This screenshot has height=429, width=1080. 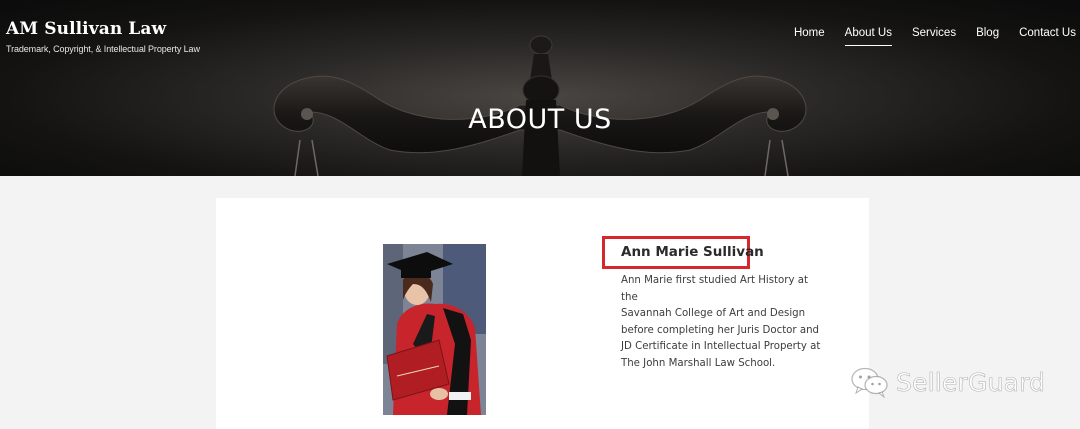 What do you see at coordinates (713, 313) in the screenshot?
I see `bio-line: Savannah College of Art and Design` at bounding box center [713, 313].